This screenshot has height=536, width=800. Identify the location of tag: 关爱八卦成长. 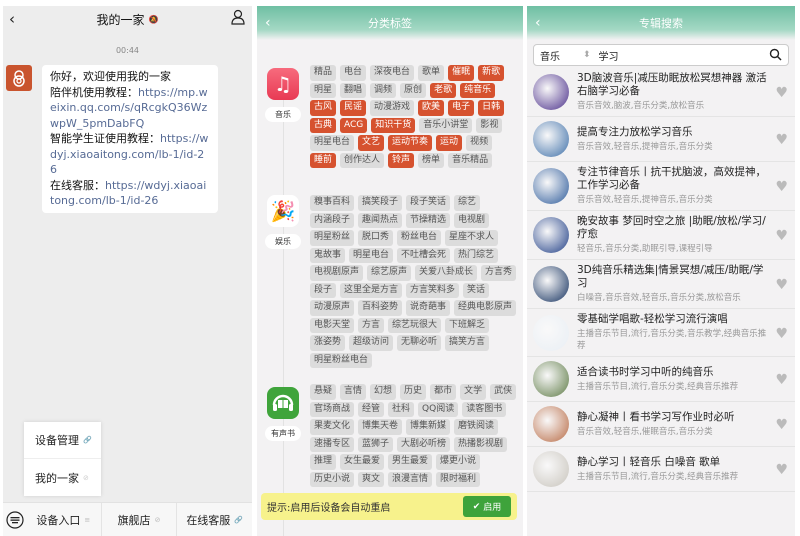
(446, 273).